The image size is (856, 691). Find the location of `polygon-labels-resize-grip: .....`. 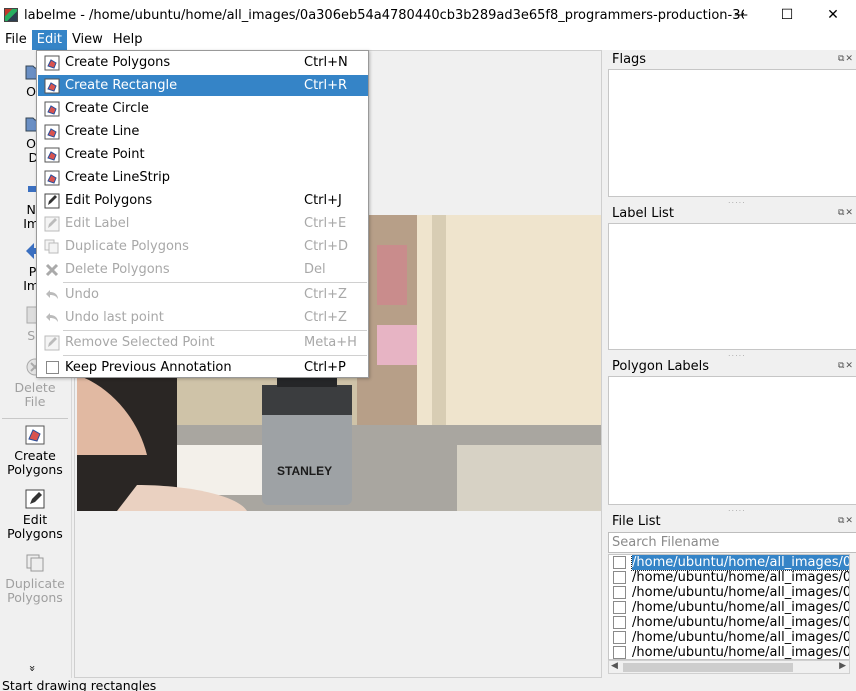

polygon-labels-resize-grip: ..... is located at coordinates (737, 508).